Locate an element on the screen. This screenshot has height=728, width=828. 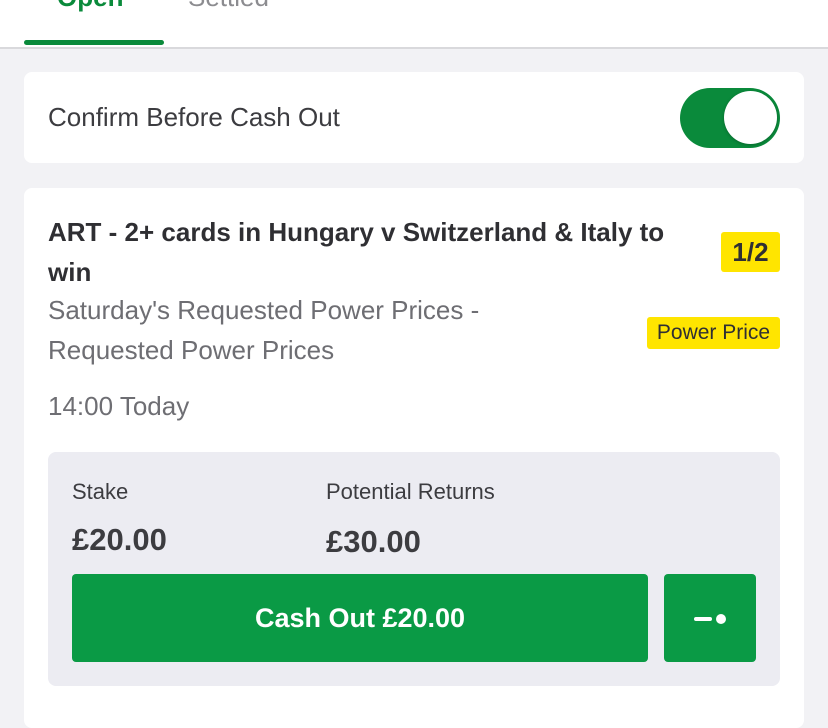
tab-settled: Settled is located at coordinates (228, 6).